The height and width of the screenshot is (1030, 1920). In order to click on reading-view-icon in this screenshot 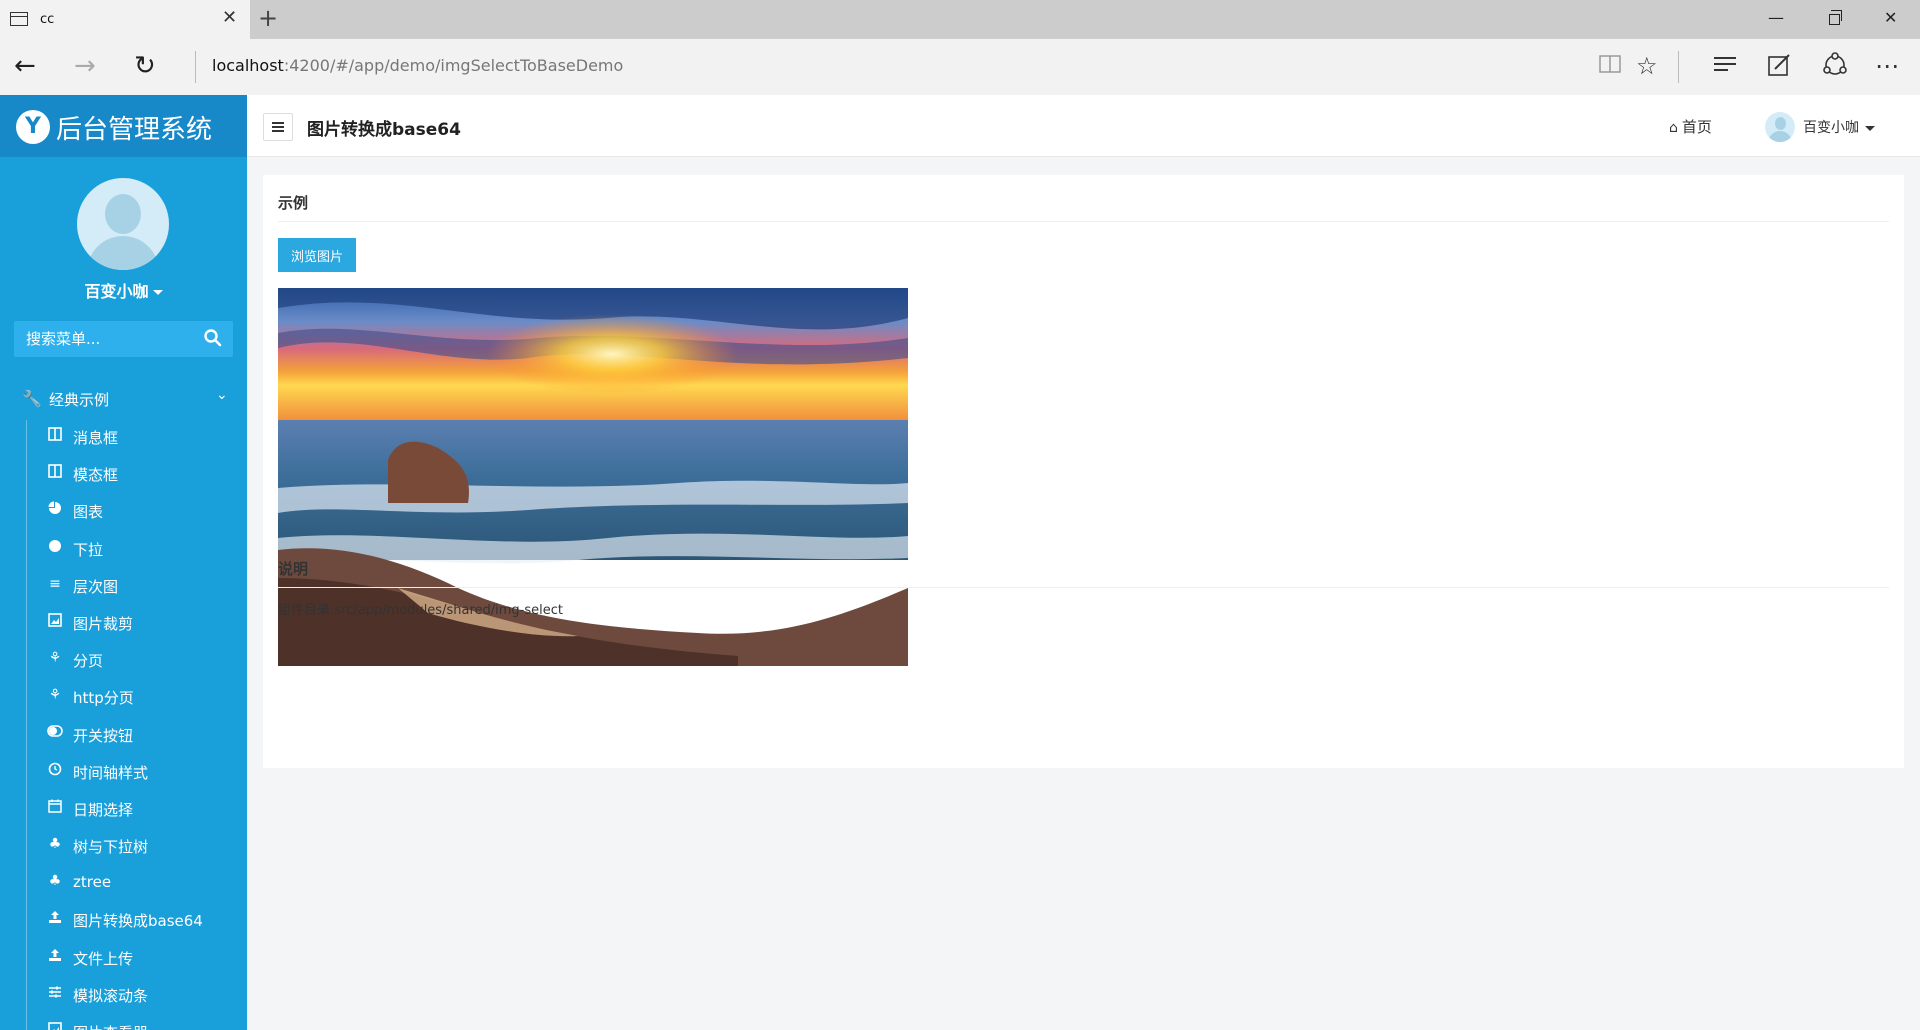, I will do `click(1610, 67)`.